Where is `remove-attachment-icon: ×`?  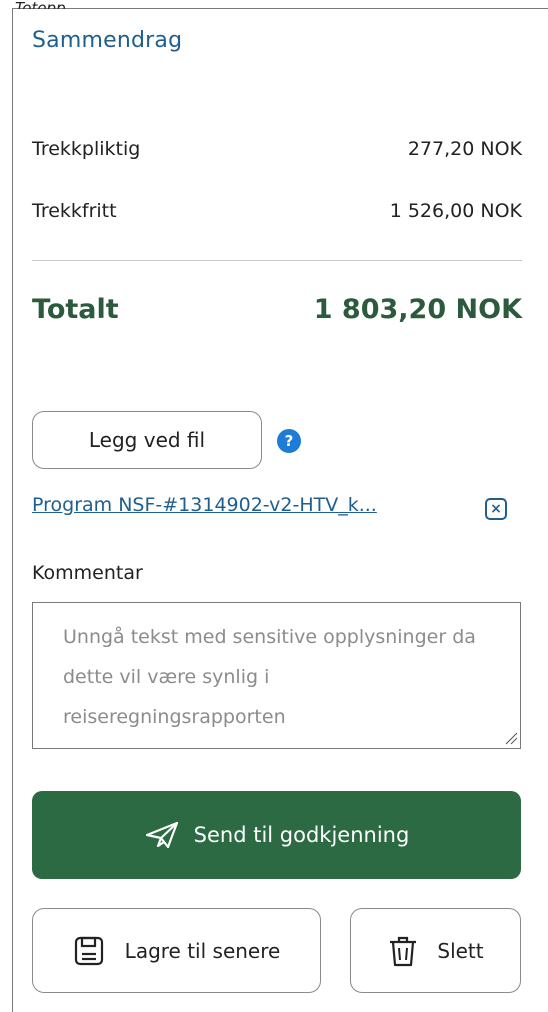
remove-attachment-icon: × is located at coordinates (496, 509).